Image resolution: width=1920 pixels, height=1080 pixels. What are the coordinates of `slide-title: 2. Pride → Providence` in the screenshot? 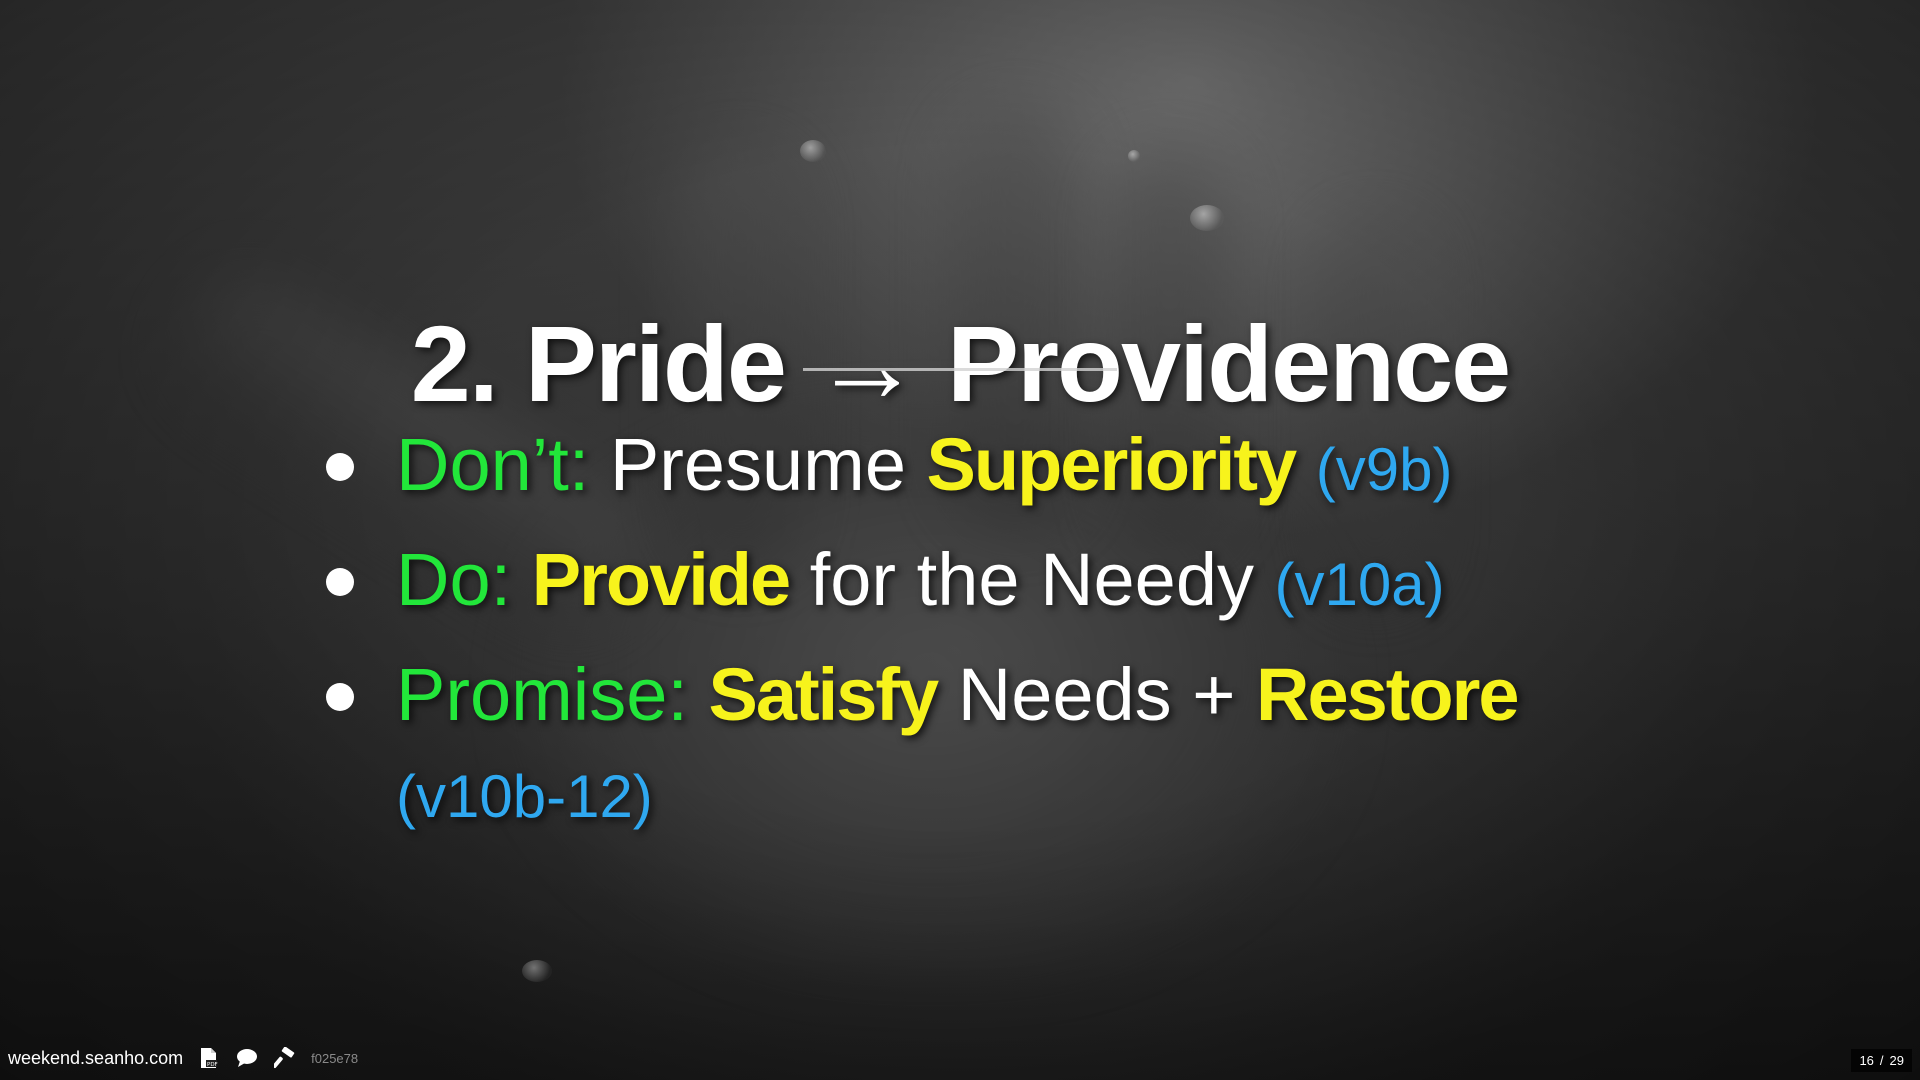 It's located at (960, 364).